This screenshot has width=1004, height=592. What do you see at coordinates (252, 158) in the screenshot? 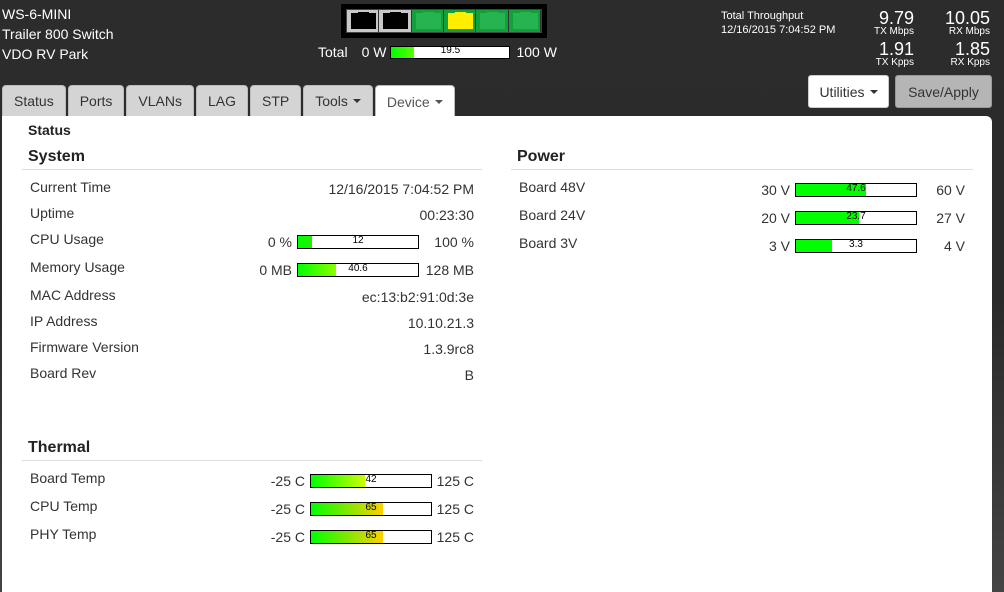
I see `system-heading: System` at bounding box center [252, 158].